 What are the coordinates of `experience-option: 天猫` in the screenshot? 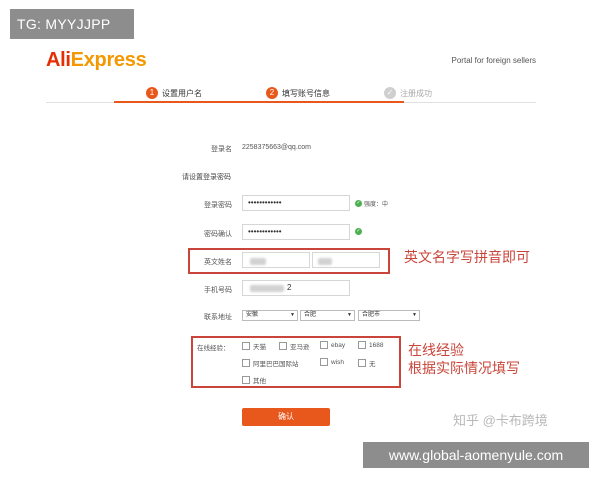 It's located at (254, 346).